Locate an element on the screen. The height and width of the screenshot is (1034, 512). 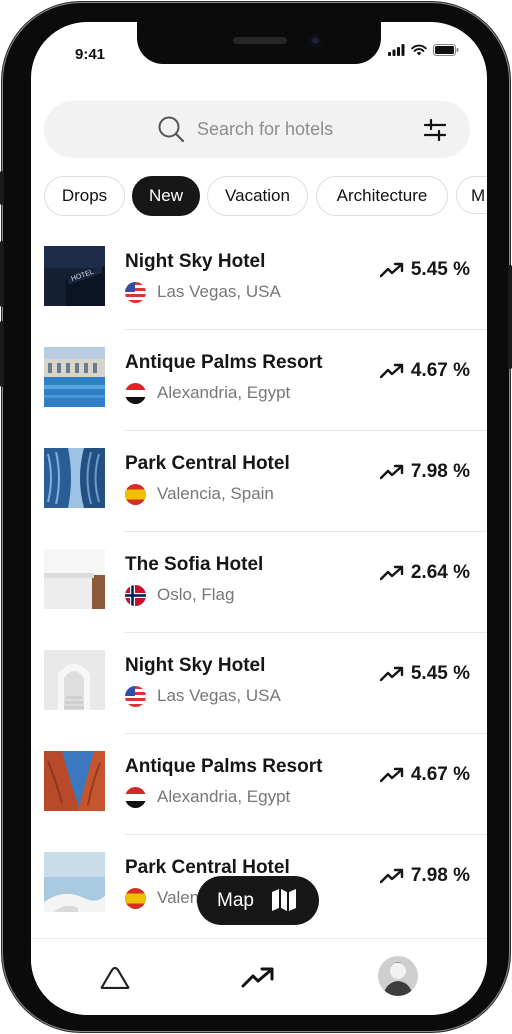
map-button: Map is located at coordinates (258, 900).